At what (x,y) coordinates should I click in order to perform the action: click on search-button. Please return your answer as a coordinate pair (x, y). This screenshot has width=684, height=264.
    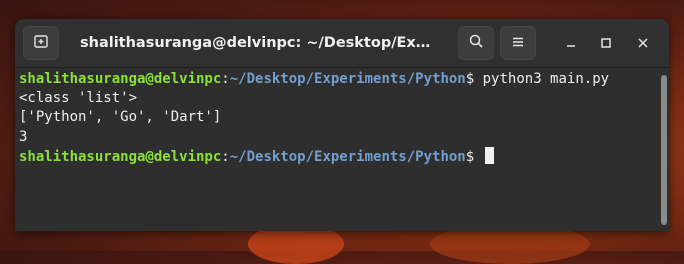
    Looking at the image, I should click on (476, 43).